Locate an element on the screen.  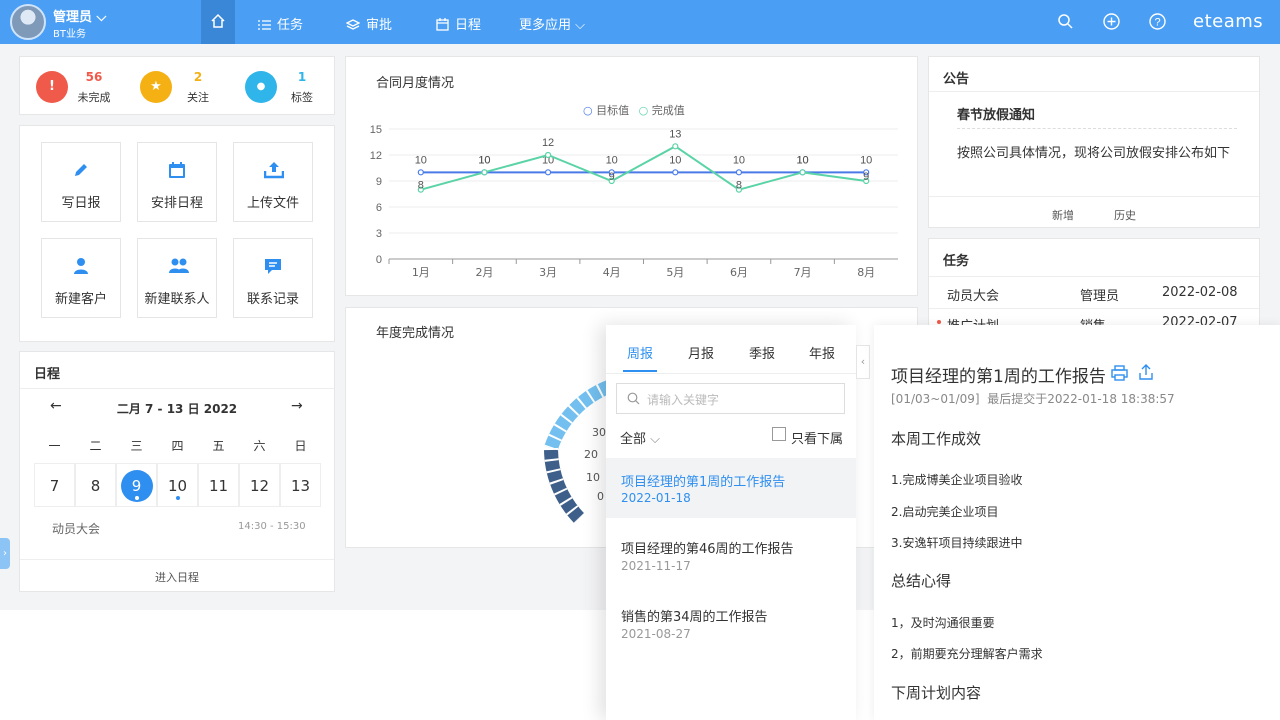
task-row-date: 2022-02-08 is located at coordinates (1200, 292).